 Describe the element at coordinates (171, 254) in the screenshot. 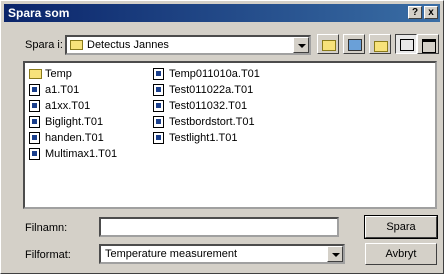

I see `format-value: Temperature measurement` at that location.